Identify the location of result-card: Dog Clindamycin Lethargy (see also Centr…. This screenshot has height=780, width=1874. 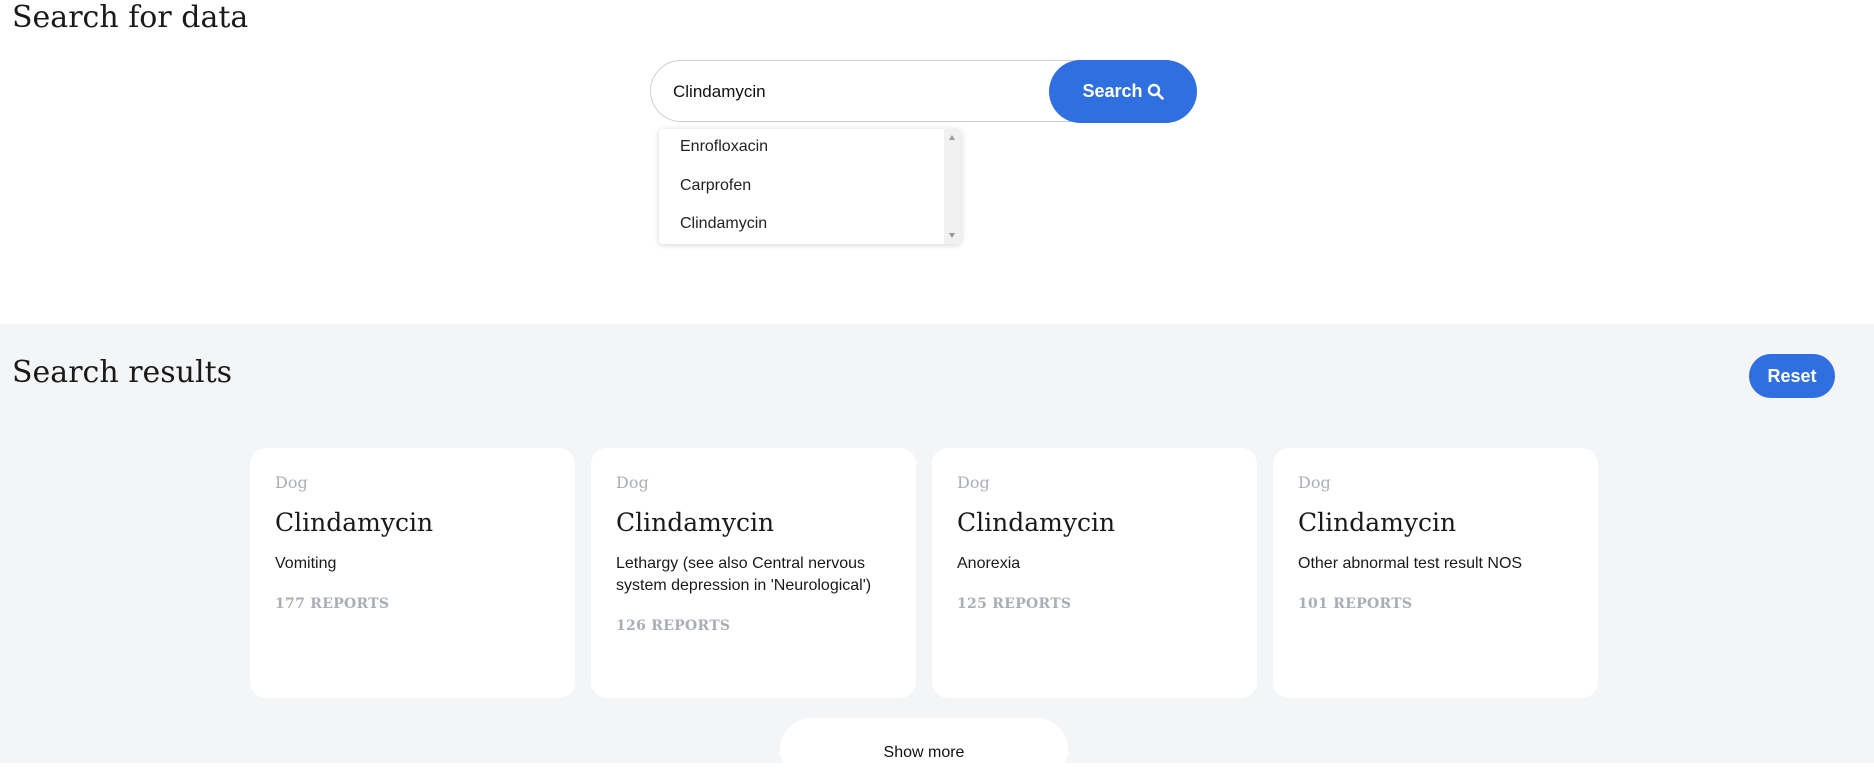
(753, 573).